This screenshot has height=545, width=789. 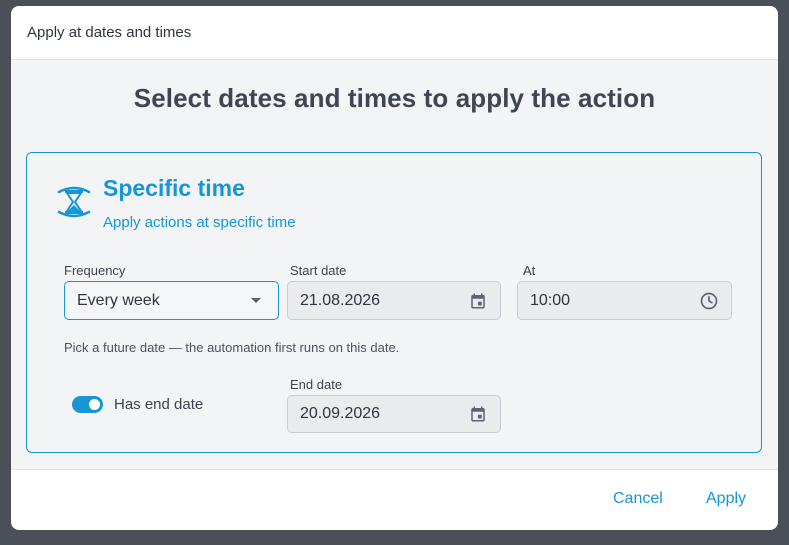 What do you see at coordinates (199, 222) in the screenshot?
I see `card-subtitle: Apply actions at specific time` at bounding box center [199, 222].